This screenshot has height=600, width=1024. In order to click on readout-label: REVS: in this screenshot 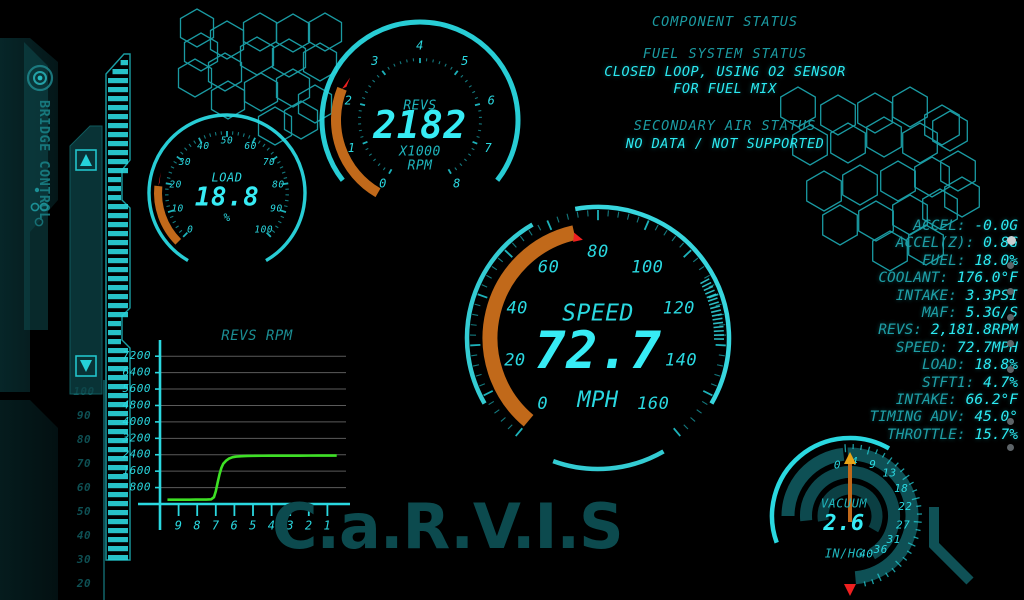, I will do `click(904, 330)`.